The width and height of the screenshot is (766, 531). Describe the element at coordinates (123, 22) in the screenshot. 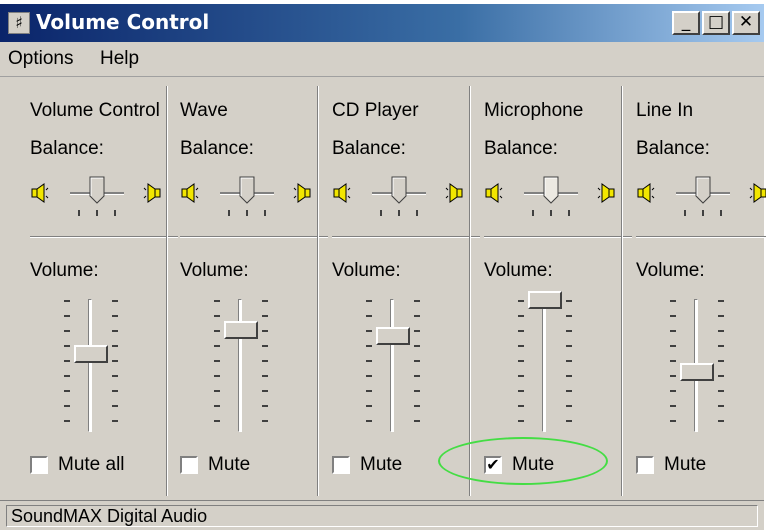

I see `window-title: Volume Control` at that location.